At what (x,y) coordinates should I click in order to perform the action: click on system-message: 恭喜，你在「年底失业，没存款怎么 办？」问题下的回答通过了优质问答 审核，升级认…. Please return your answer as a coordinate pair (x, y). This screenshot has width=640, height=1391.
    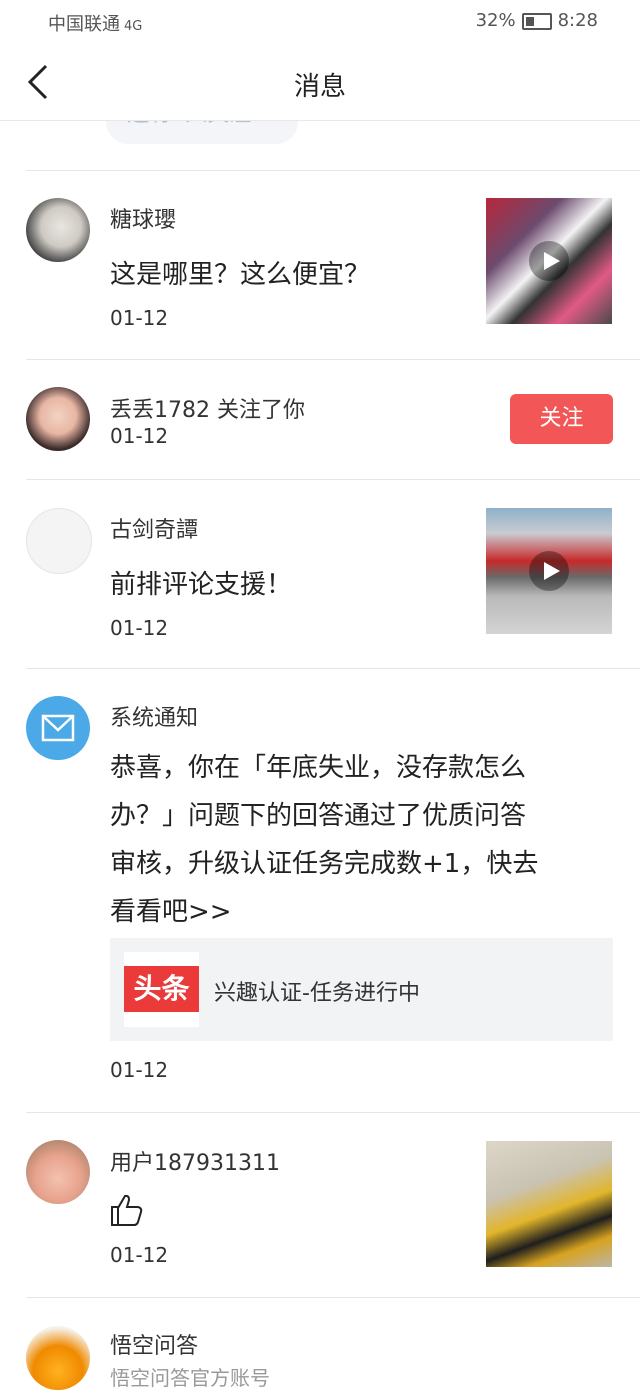
    Looking at the image, I should click on (360, 840).